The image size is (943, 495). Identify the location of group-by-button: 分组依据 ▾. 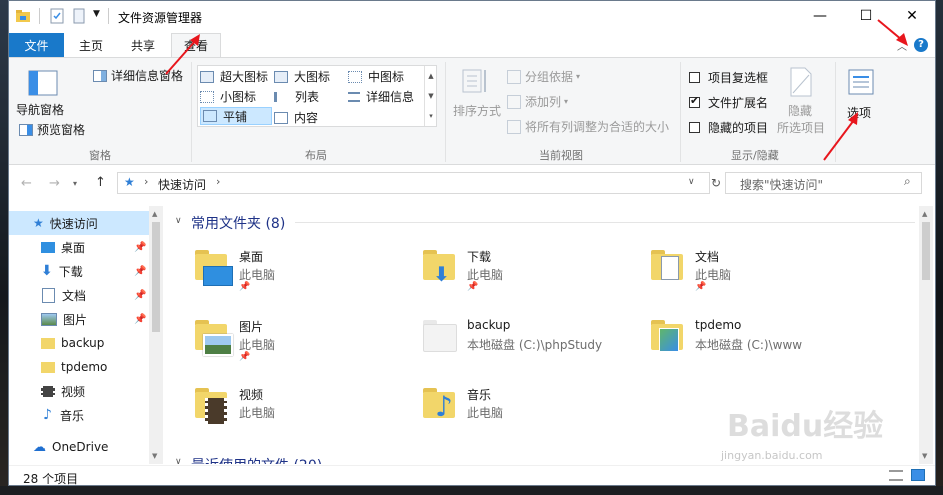
(543, 76).